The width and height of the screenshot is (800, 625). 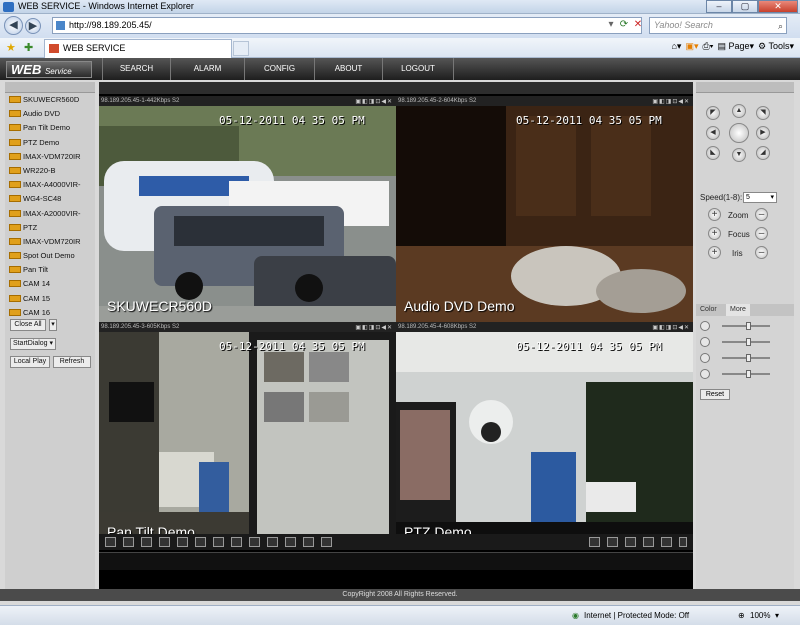 What do you see at coordinates (738, 310) in the screenshot?
I see `tab-more: More` at bounding box center [738, 310].